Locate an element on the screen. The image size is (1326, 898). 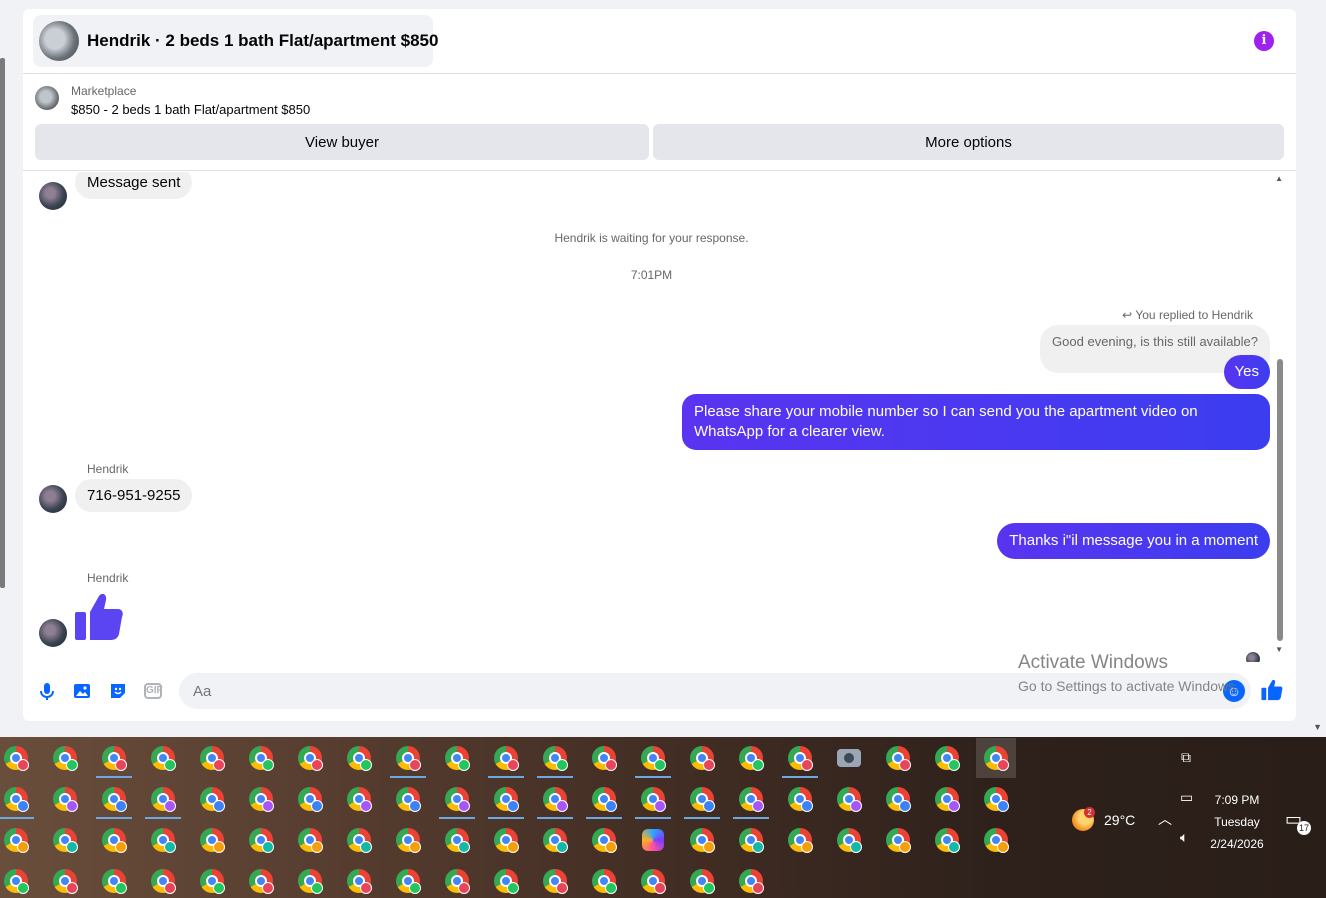
scroll-up-icon: ▲ is located at coordinates (1279, 178).